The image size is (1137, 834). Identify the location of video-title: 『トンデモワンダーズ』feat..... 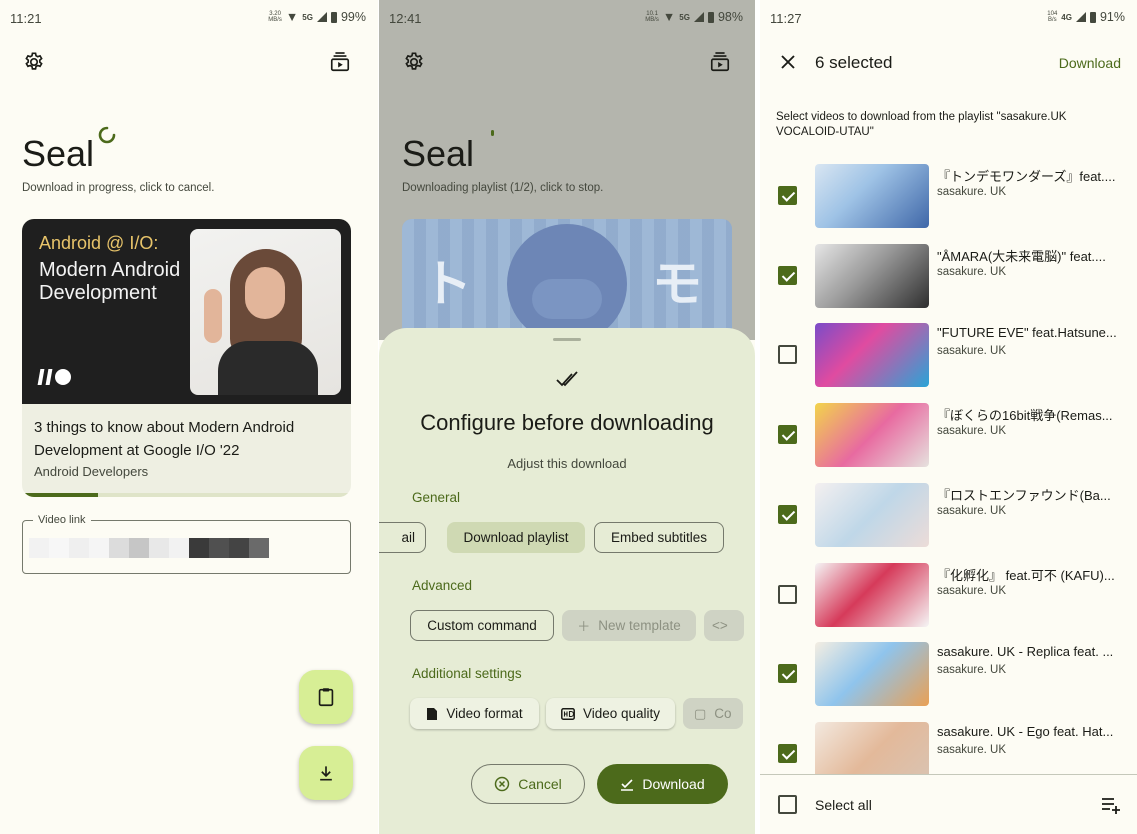
(1026, 176).